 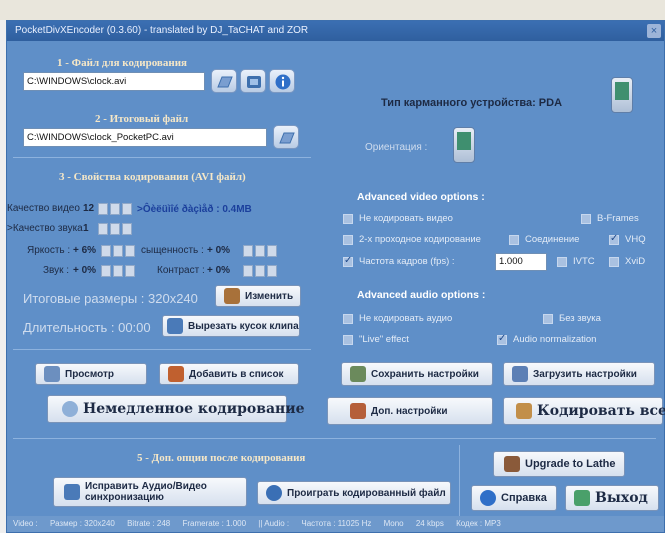 I want to click on info-icon, so click(x=283, y=82).